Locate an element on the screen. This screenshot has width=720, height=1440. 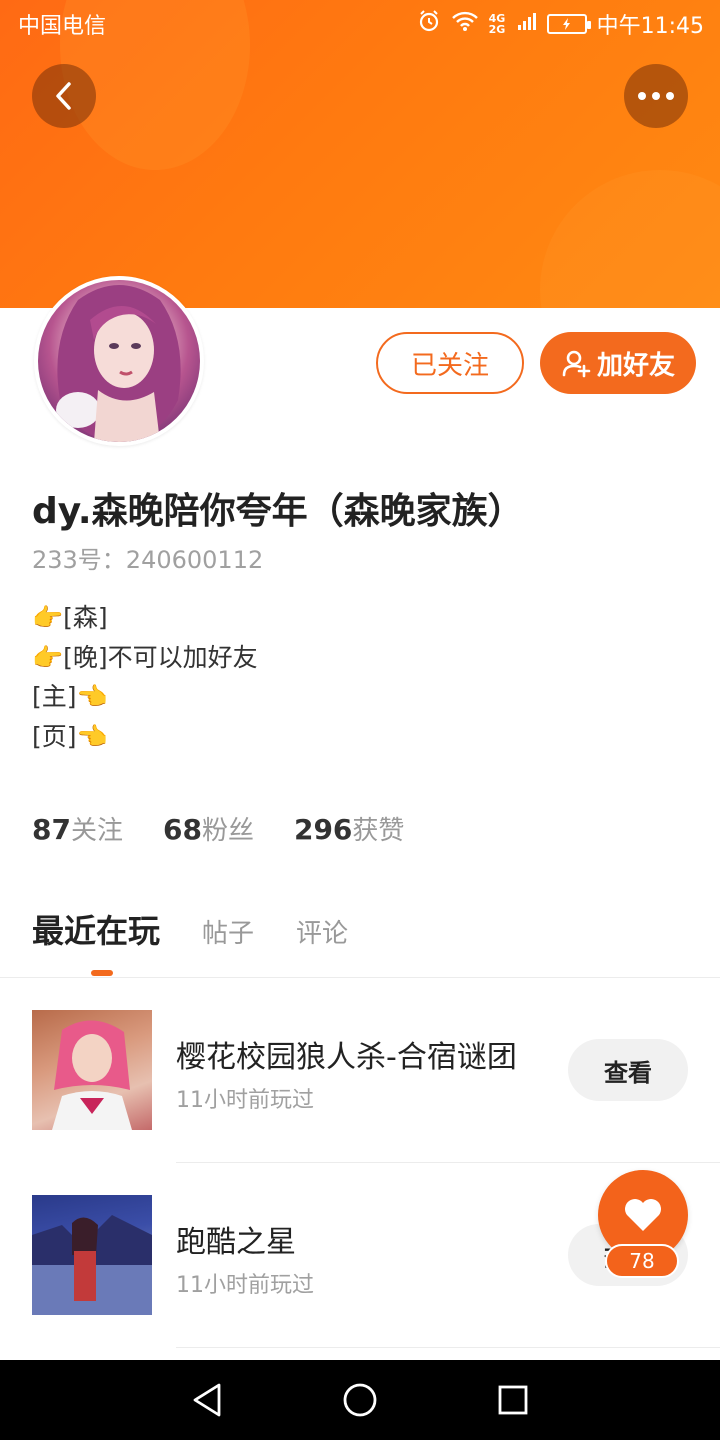
view-game-button: 查看 is located at coordinates (628, 1070).